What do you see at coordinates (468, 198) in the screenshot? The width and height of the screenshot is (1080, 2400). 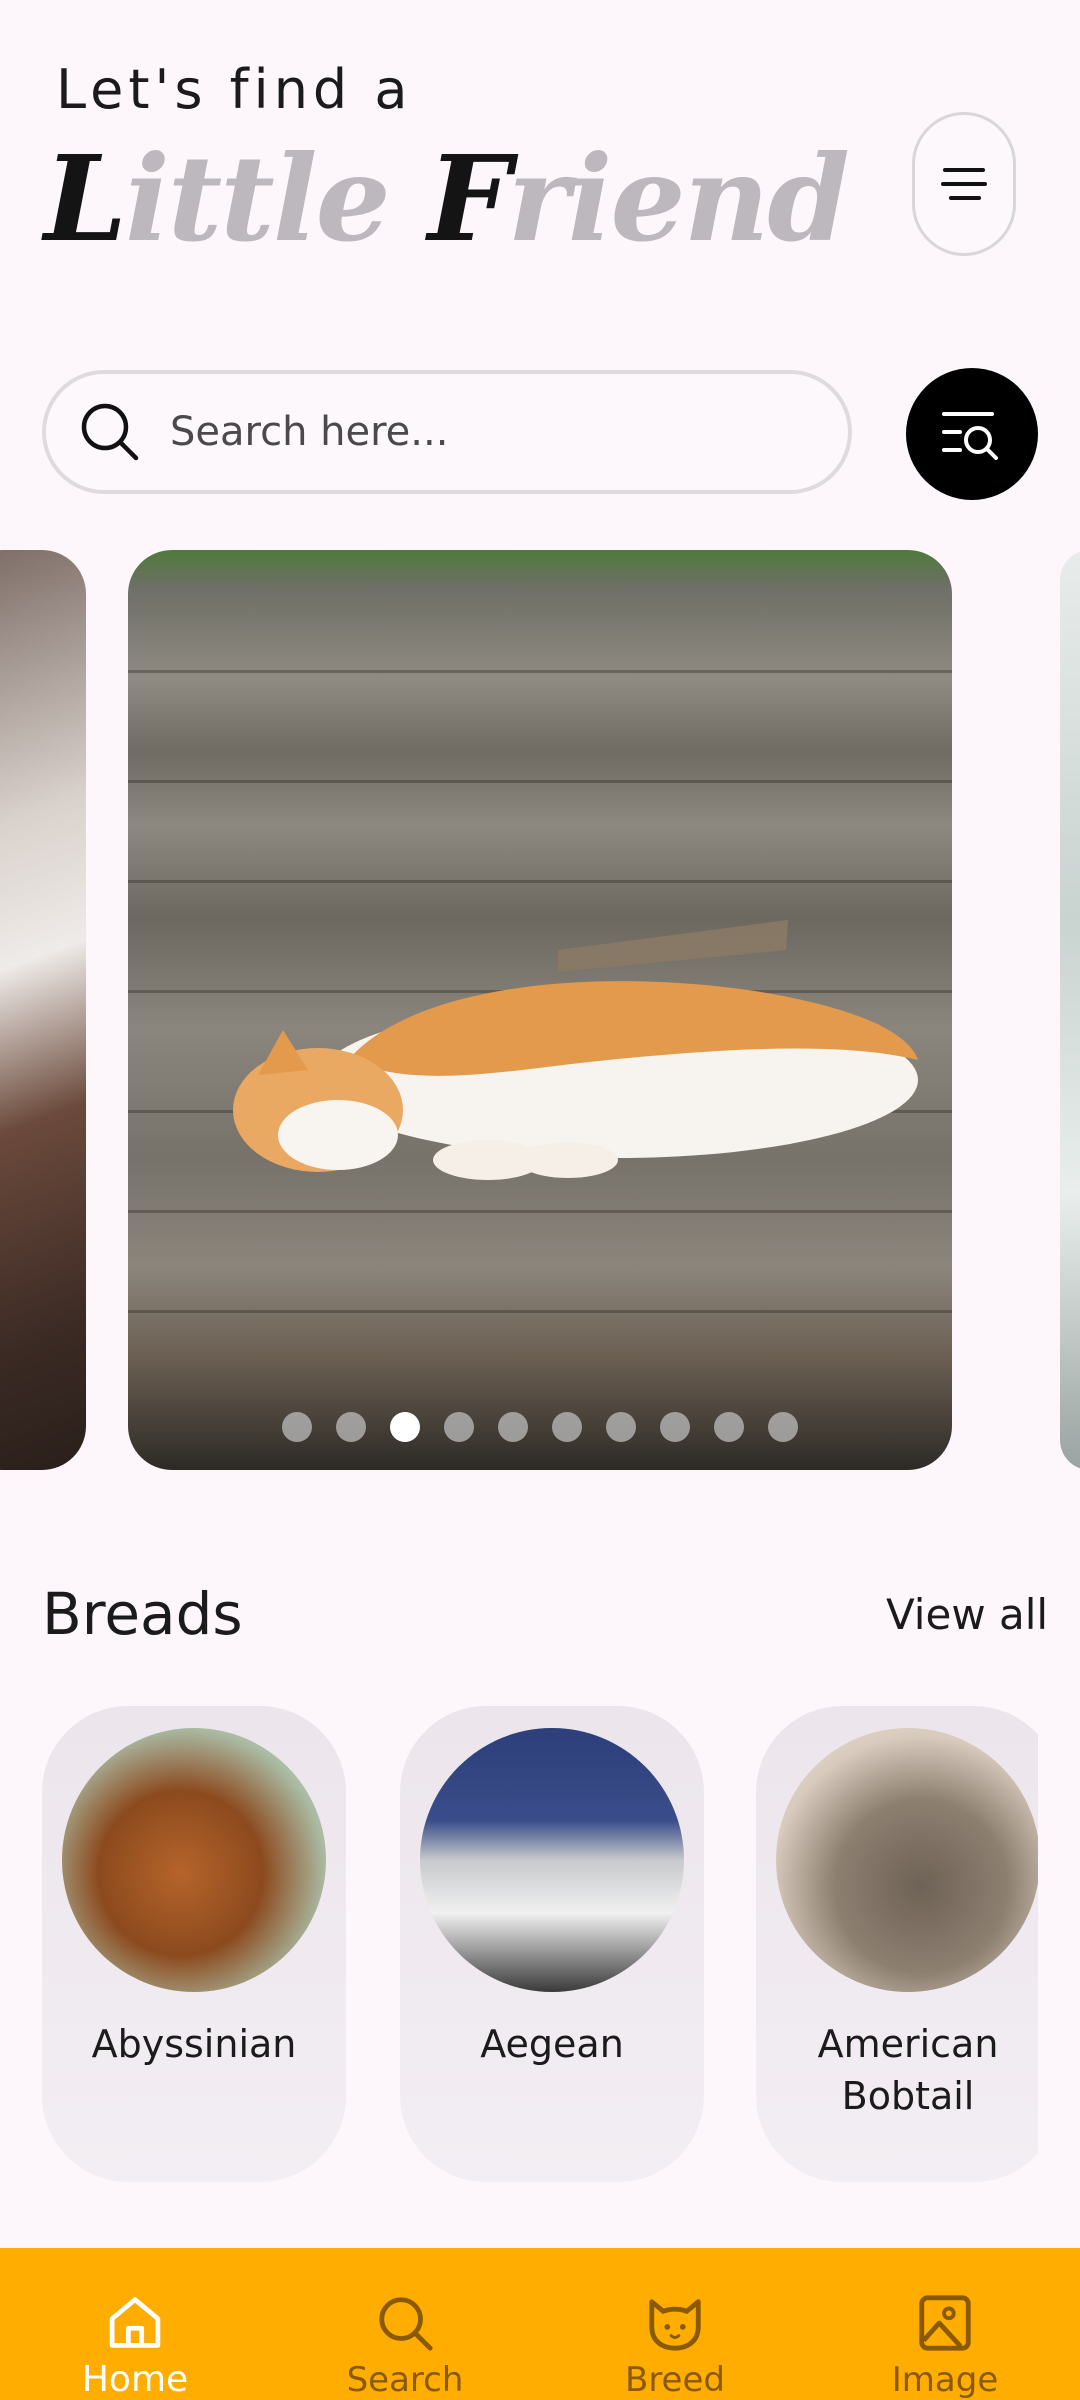 I see `brand-letter-f: F` at bounding box center [468, 198].